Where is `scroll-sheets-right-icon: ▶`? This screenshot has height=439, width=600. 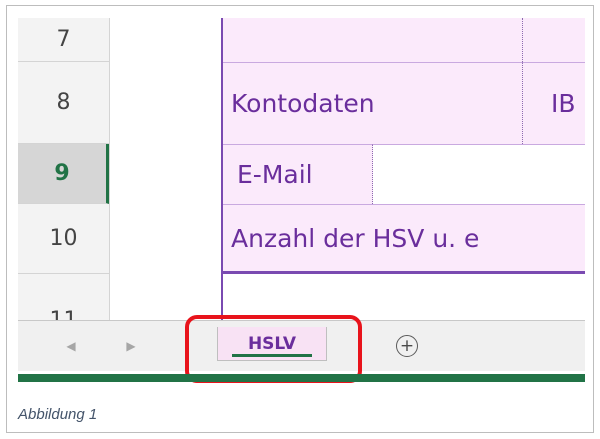 scroll-sheets-right-icon: ▶ is located at coordinates (131, 346).